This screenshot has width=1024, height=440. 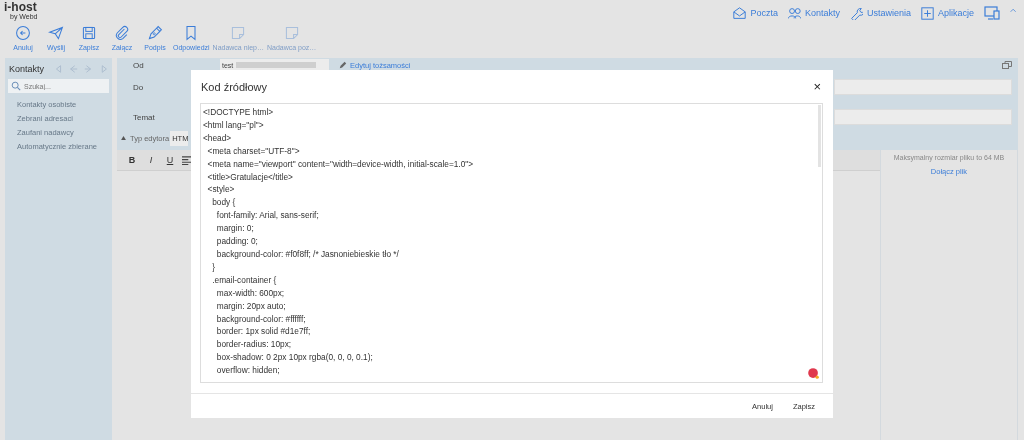 What do you see at coordinates (139, 65) in the screenshot?
I see `field-label: Od` at bounding box center [139, 65].